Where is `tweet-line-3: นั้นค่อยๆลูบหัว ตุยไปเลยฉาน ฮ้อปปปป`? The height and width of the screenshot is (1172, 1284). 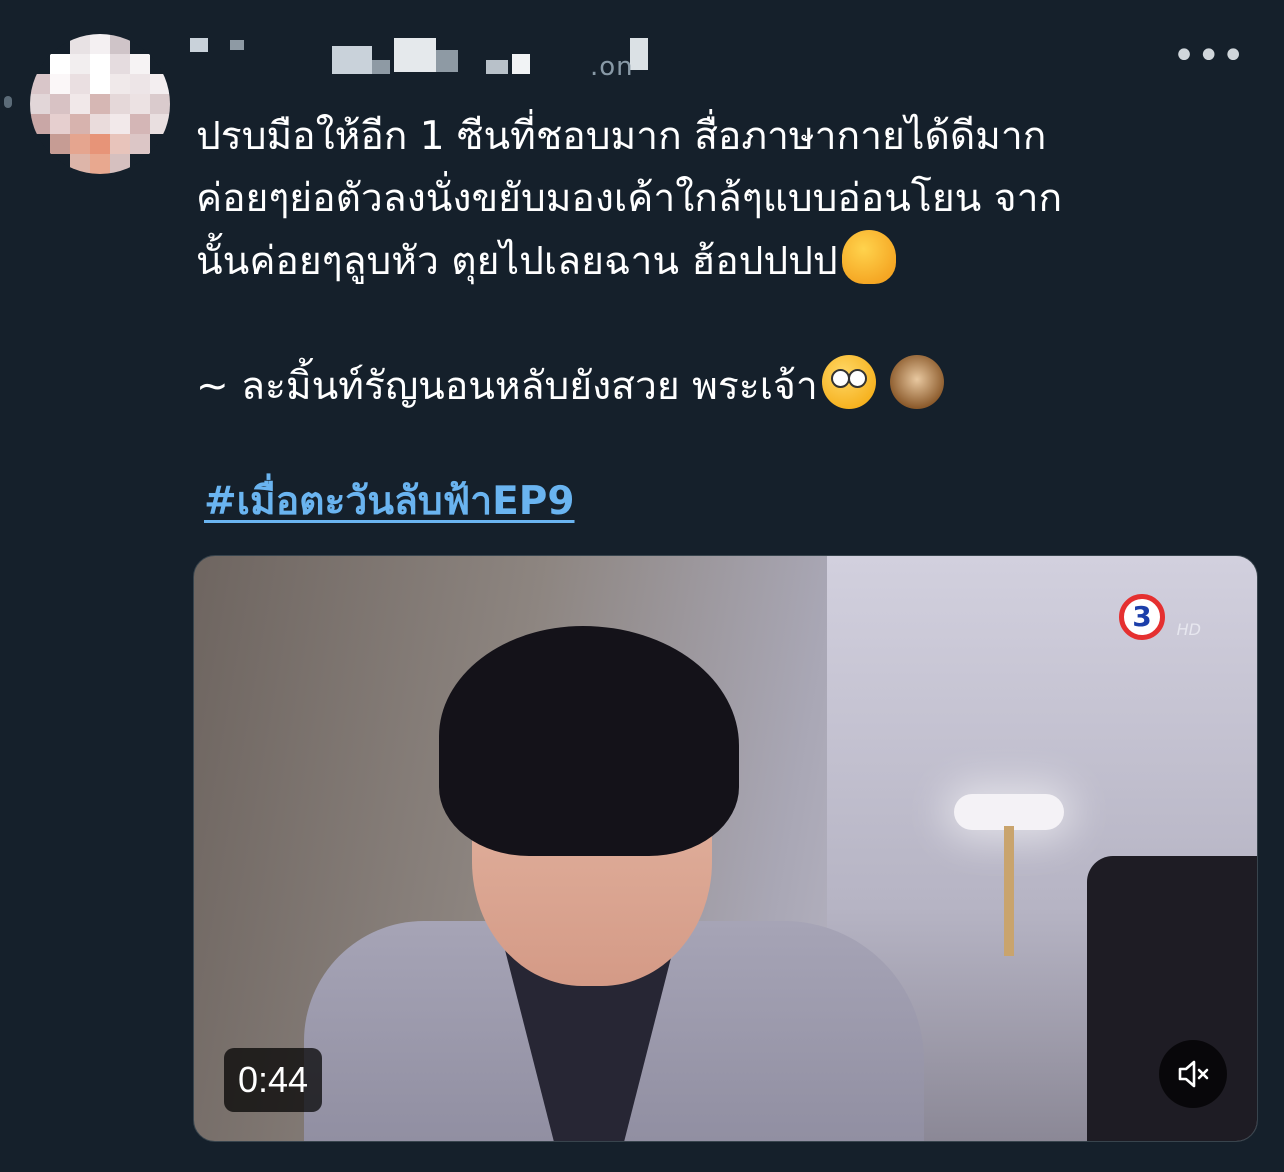
tweet-line-3: นั้นค่อยๆลูบหัว ตุยไปเลยฉาน ฮ้อปปปป is located at coordinates (726, 261).